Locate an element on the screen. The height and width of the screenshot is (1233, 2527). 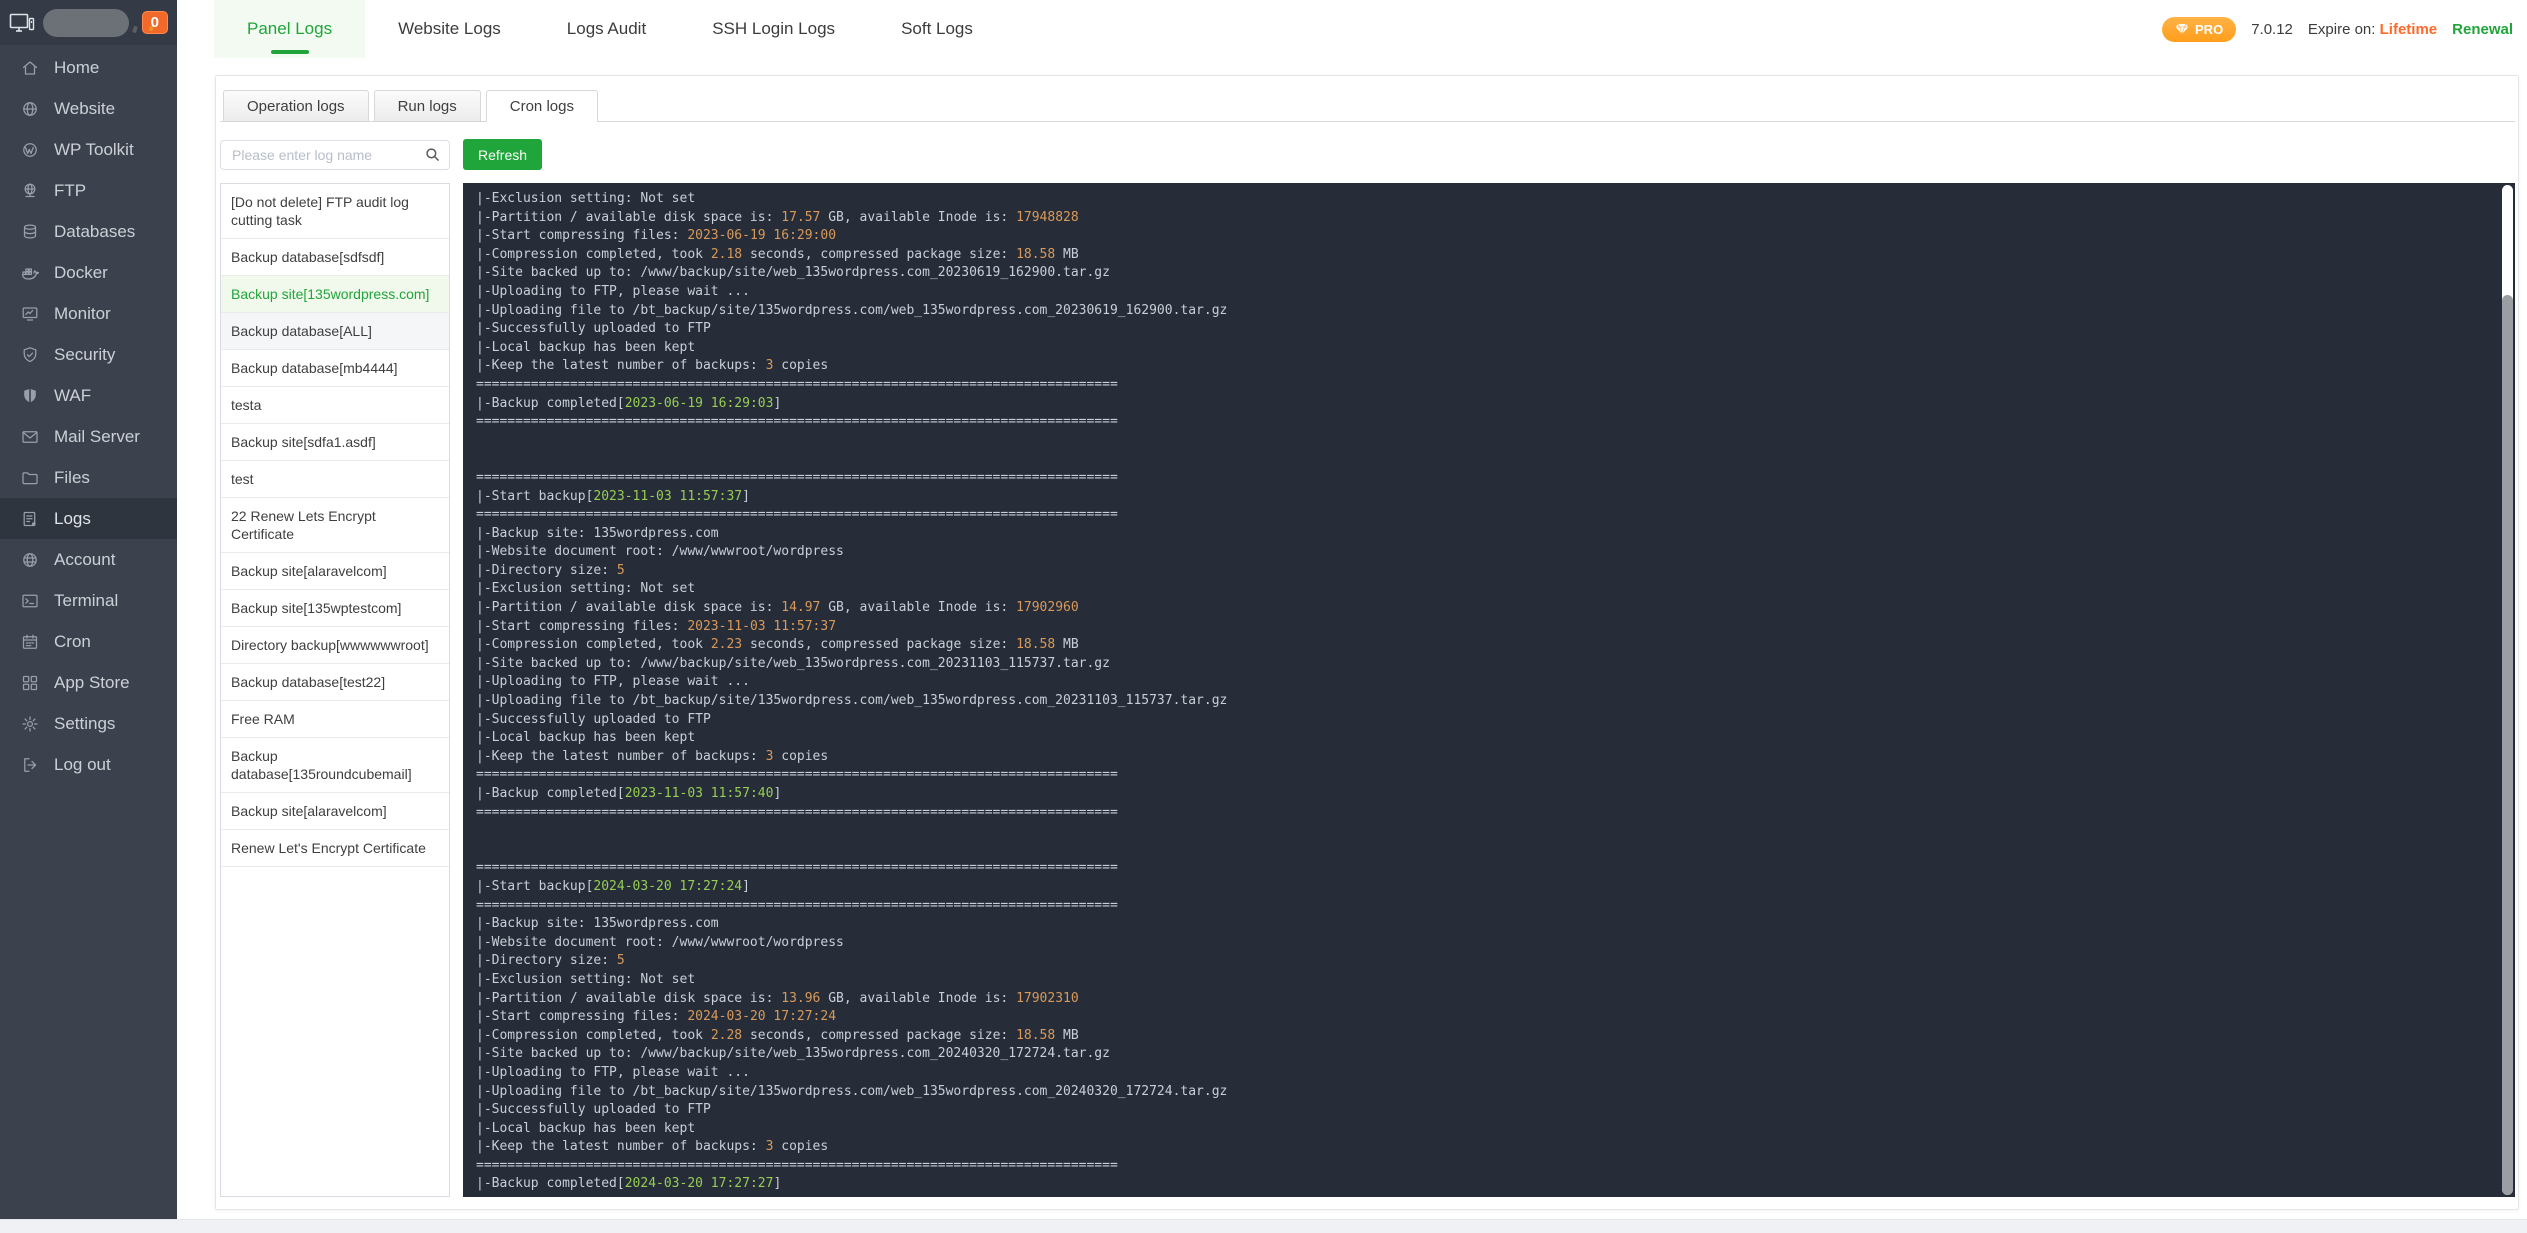
log-task-item: Backup database[test22] is located at coordinates (335, 682).